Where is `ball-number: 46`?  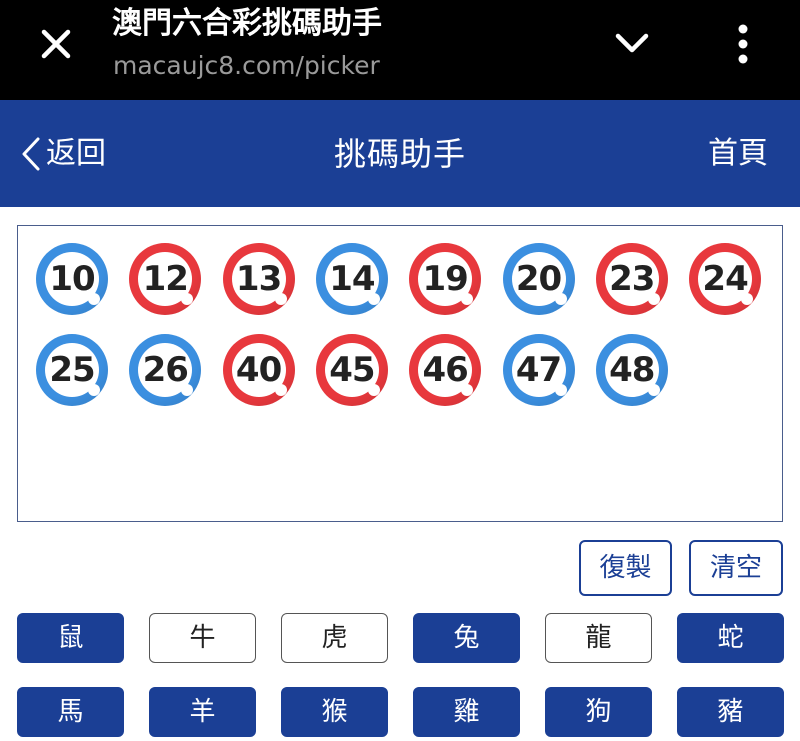 ball-number: 46 is located at coordinates (445, 370).